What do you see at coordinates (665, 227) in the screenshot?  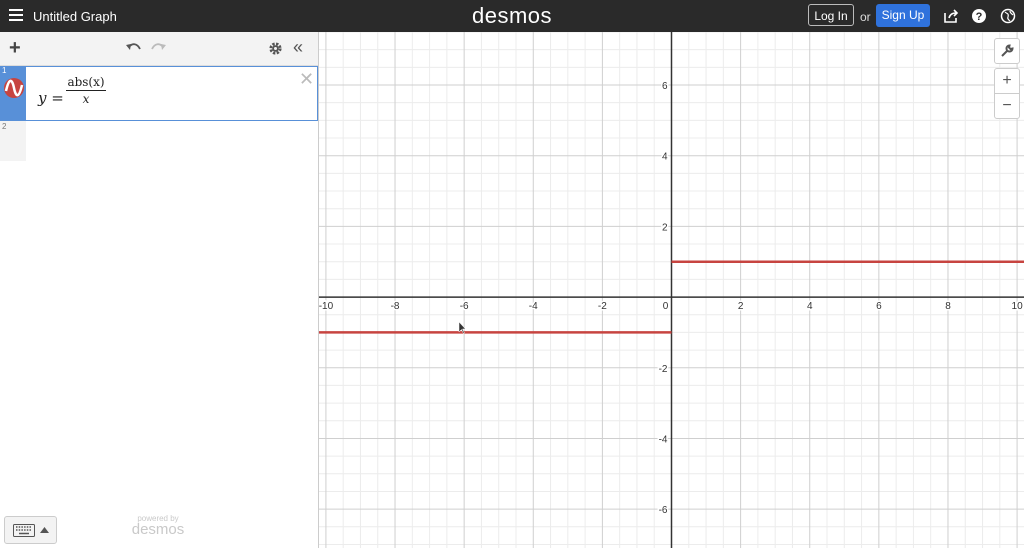 I see `y-tick-label: 2` at bounding box center [665, 227].